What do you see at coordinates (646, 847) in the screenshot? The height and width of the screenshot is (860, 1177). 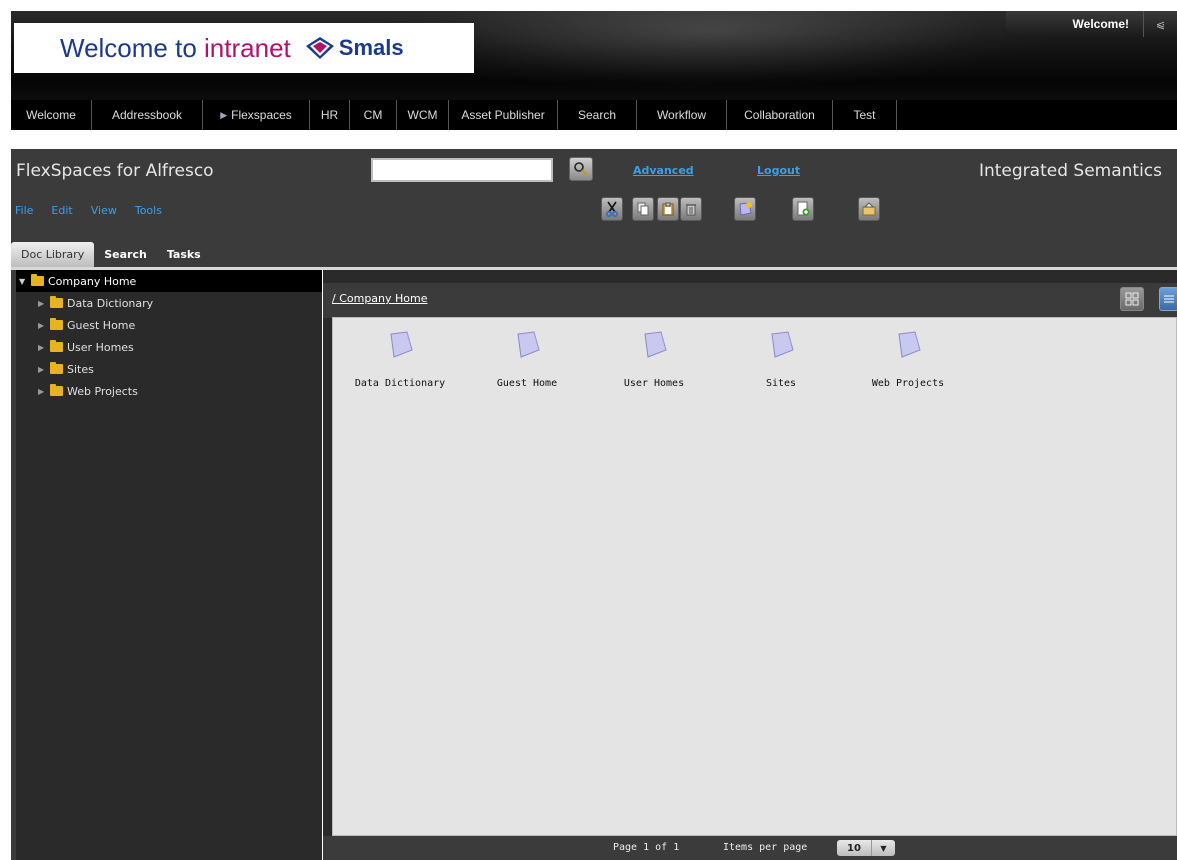 I see `page-info: Page 1 of 1` at bounding box center [646, 847].